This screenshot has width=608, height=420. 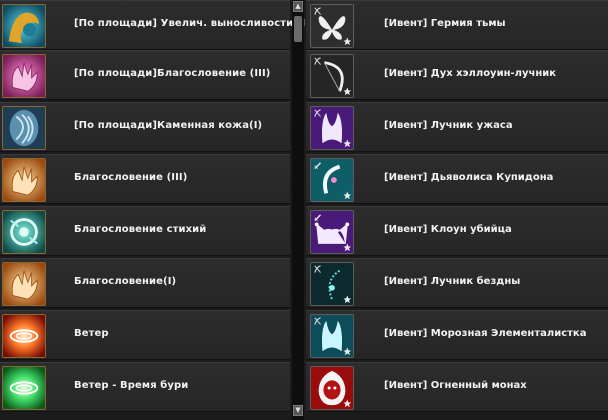 I want to click on skill-name: Благословение стихий, so click(x=140, y=229).